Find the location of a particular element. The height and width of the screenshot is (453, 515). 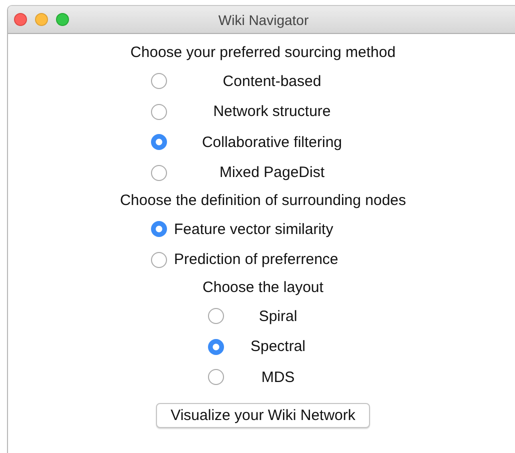

minimize-icon is located at coordinates (41, 19).